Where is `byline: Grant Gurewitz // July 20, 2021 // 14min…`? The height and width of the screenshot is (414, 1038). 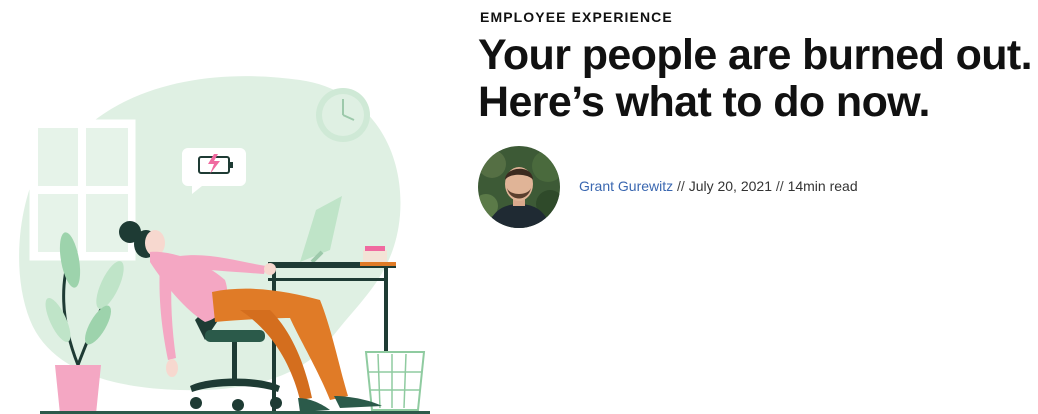 byline: Grant Gurewitz // July 20, 2021 // 14min… is located at coordinates (755, 187).